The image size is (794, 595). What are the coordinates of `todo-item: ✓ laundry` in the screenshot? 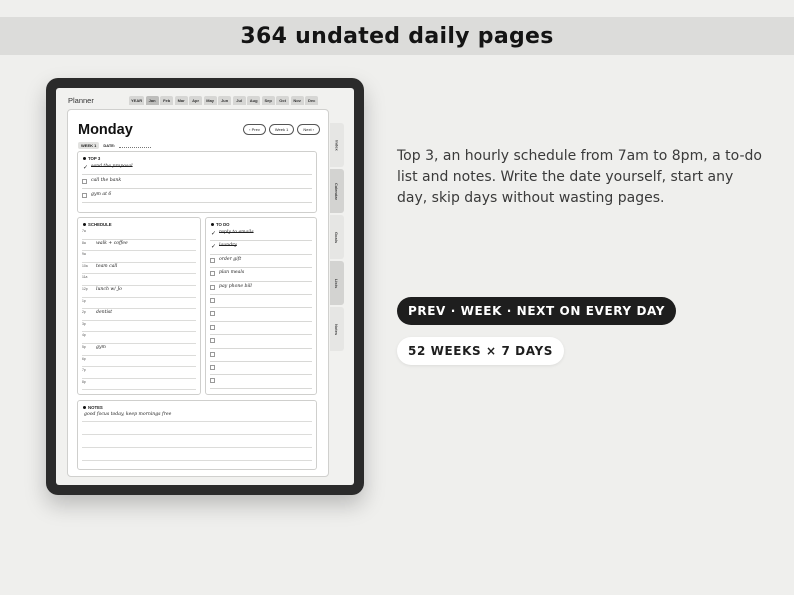 It's located at (261, 248).